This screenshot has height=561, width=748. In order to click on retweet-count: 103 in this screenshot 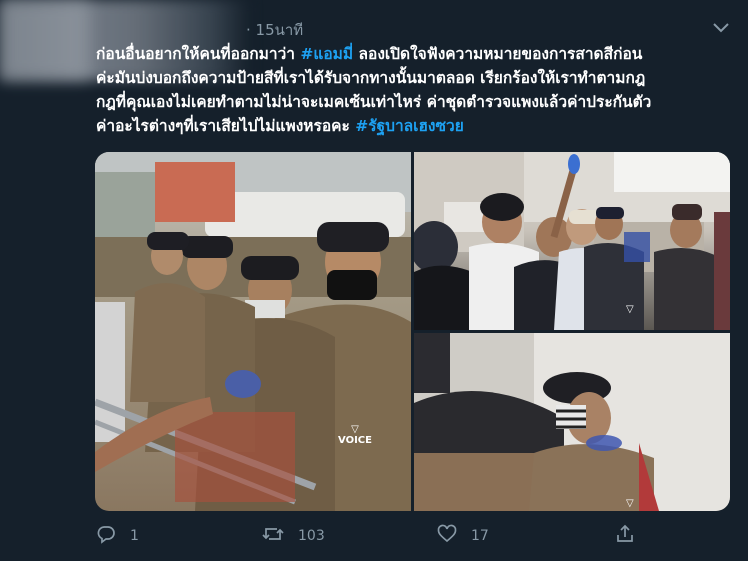, I will do `click(311, 536)`.